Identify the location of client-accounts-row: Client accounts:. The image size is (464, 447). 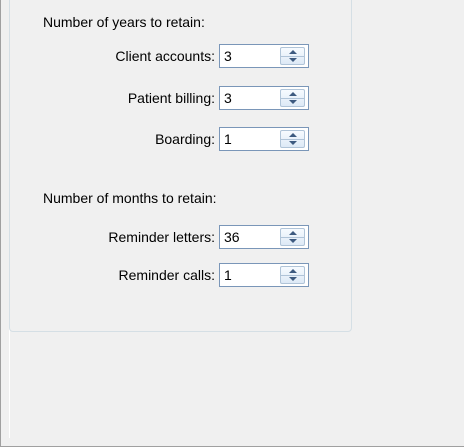
(166, 56).